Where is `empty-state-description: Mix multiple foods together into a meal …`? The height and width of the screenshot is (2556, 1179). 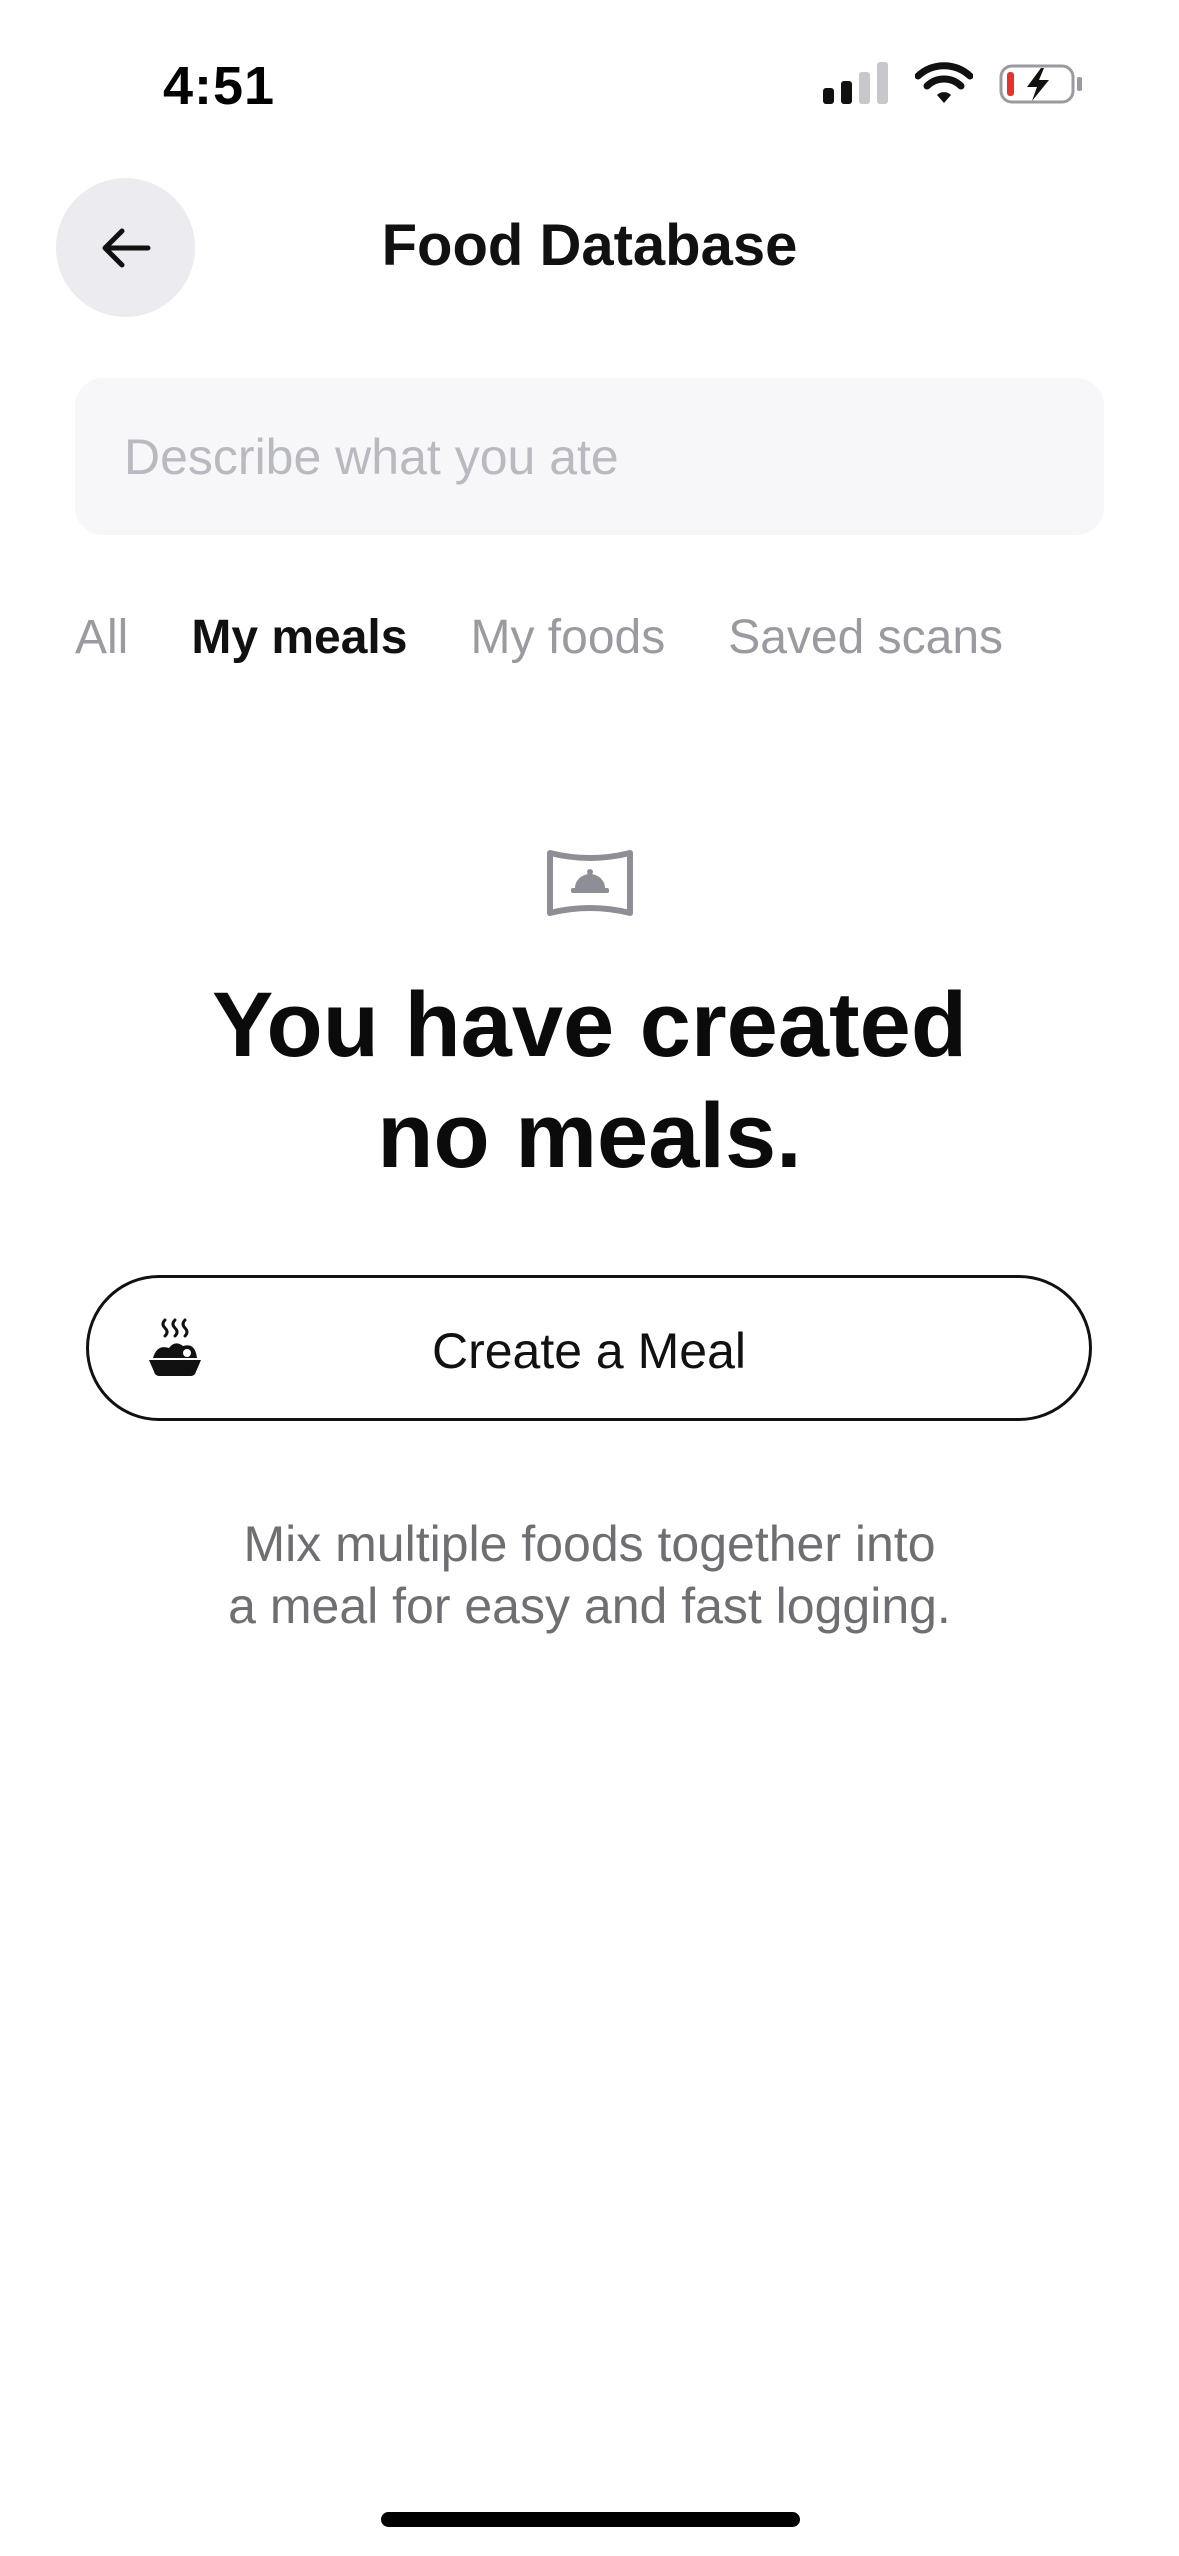
empty-state-description: Mix multiple foods together into a meal … is located at coordinates (589, 1575).